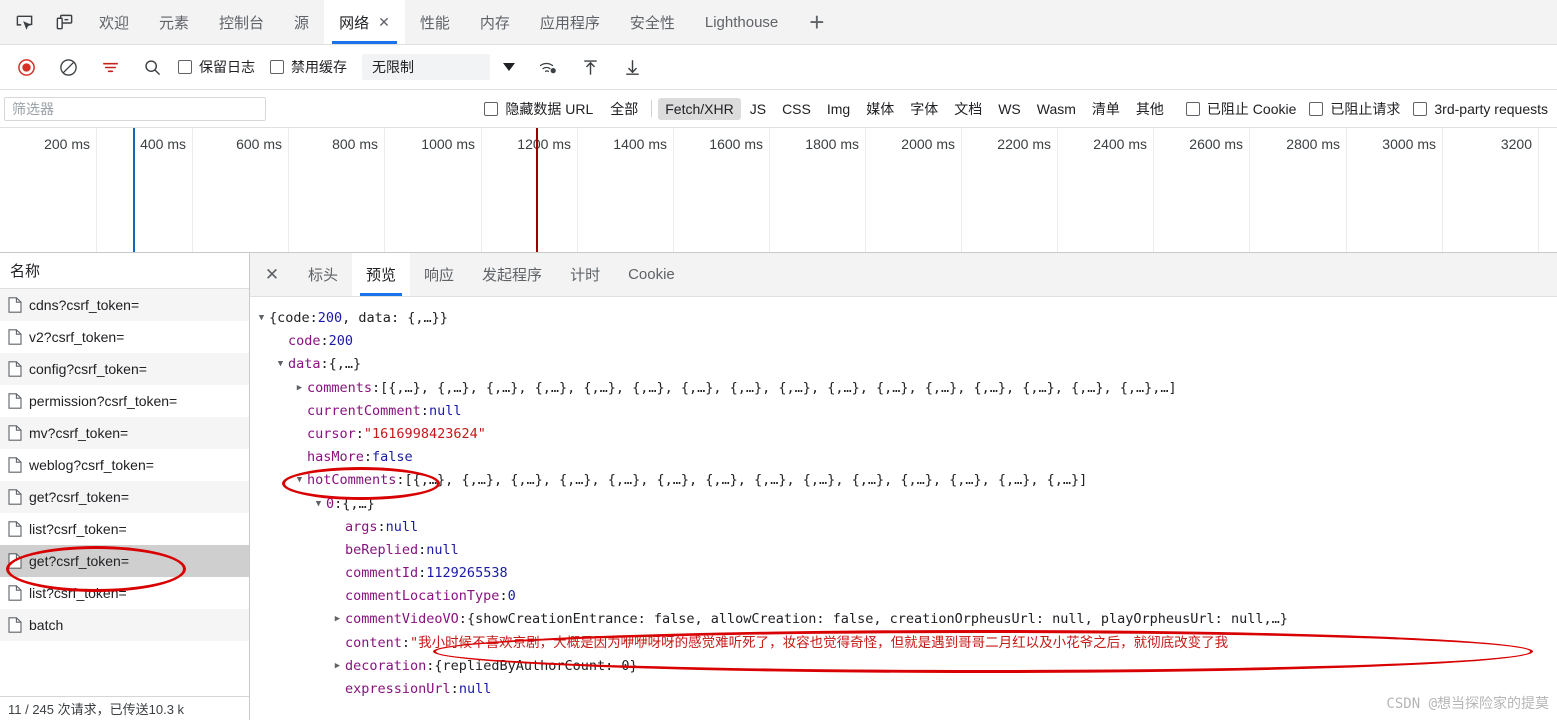  What do you see at coordinates (426, 67) in the screenshot?
I see `throttling-select: 无限制` at bounding box center [426, 67].